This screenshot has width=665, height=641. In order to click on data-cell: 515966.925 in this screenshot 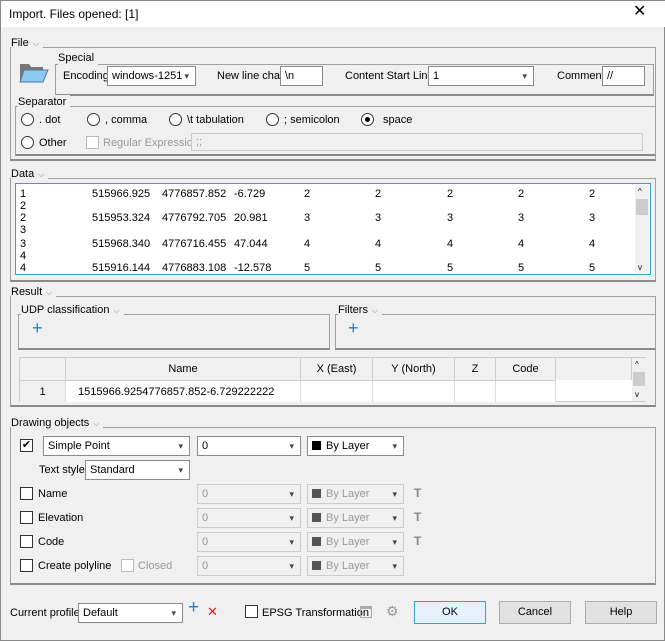, I will do `click(121, 194)`.